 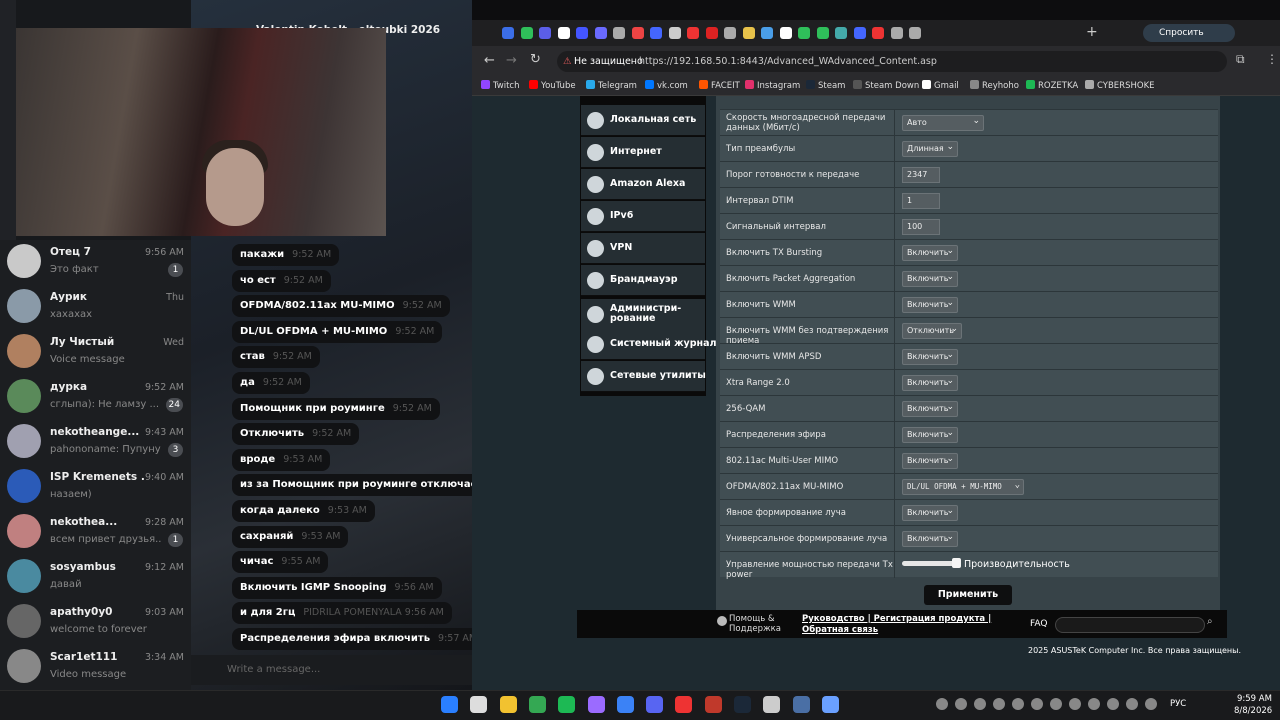 What do you see at coordinates (932, 330) in the screenshot?
I see `setting-select: Отключить` at bounding box center [932, 330].